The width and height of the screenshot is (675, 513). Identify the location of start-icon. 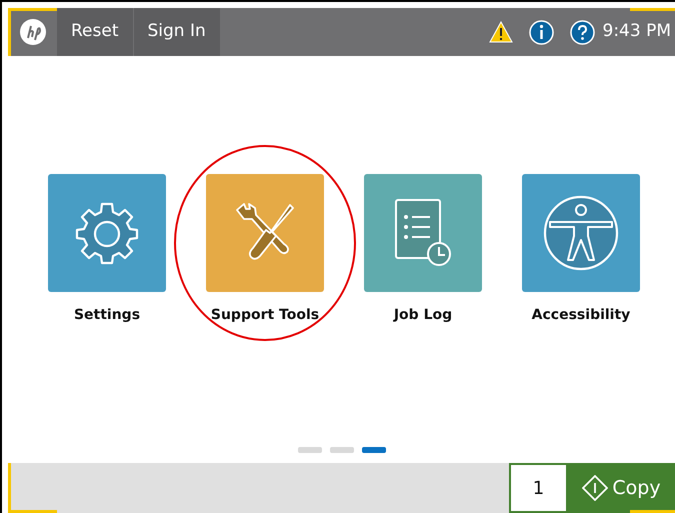
(595, 488).